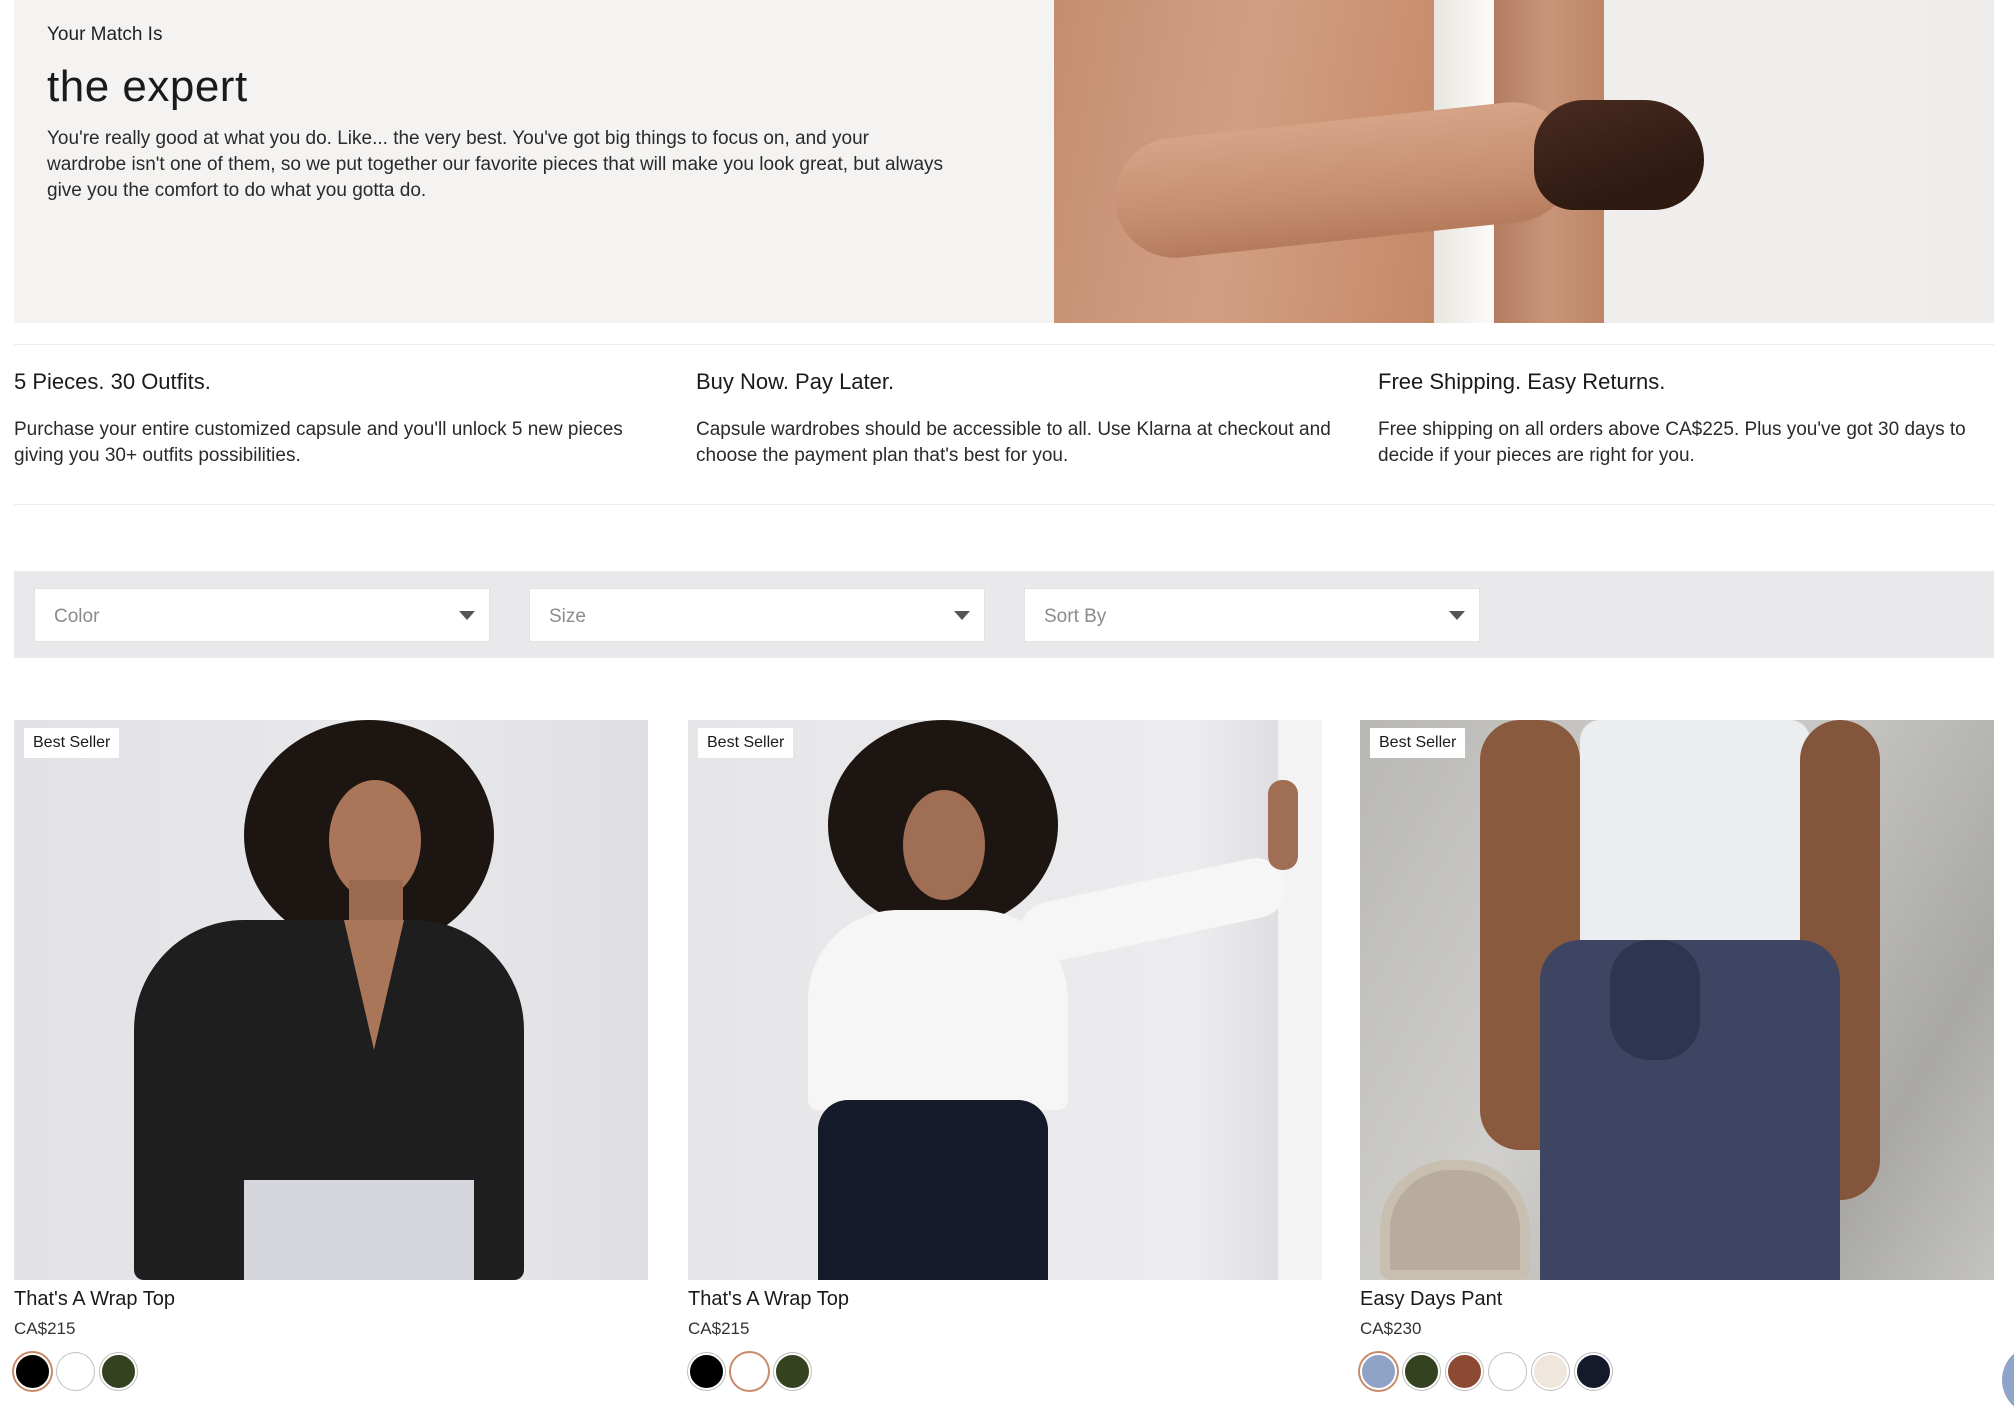 The height and width of the screenshot is (1408, 2014). Describe the element at coordinates (1677, 1299) in the screenshot. I see `product-name: Easy Days Pant` at that location.